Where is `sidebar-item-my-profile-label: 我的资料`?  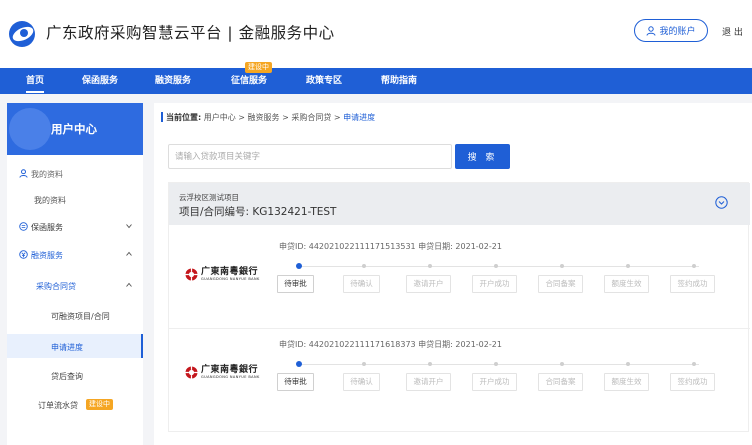
sidebar-item-my-profile-label: 我的资料 is located at coordinates (50, 200).